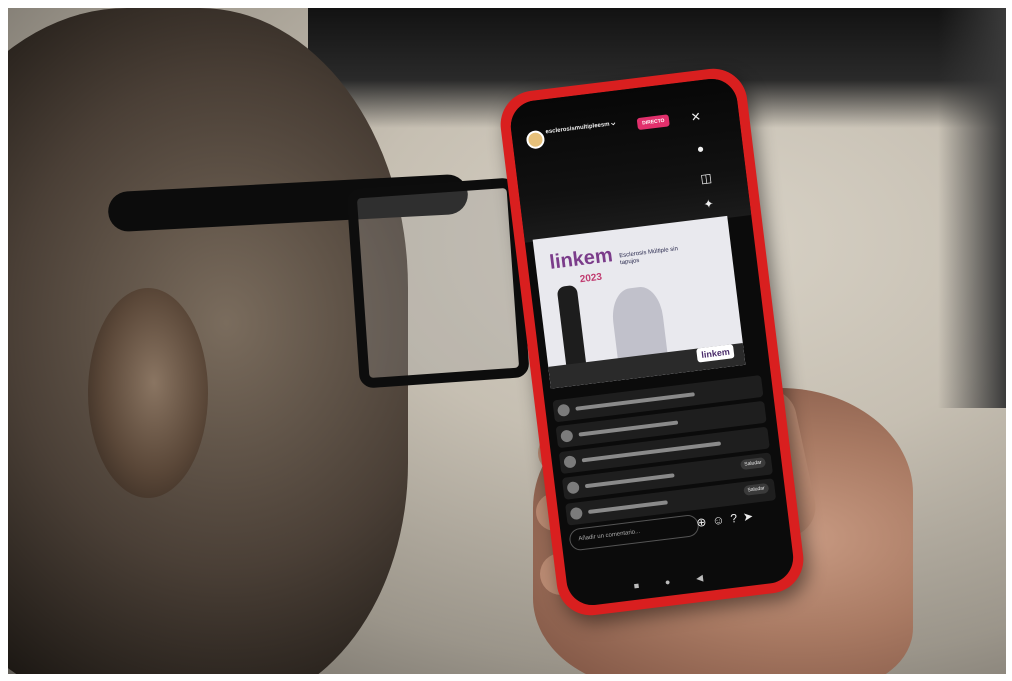  Describe the element at coordinates (653, 122) in the screenshot. I see `live-badge: DIRECTO` at that location.